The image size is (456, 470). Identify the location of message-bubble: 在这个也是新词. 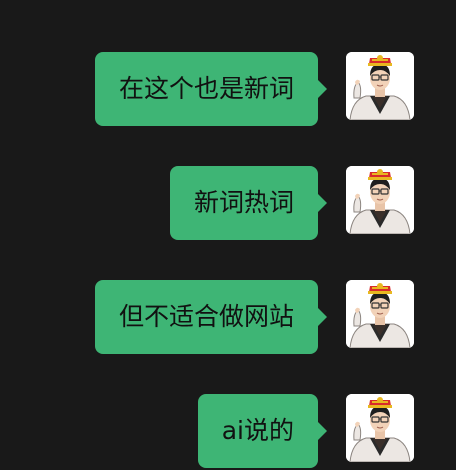
(211, 89).